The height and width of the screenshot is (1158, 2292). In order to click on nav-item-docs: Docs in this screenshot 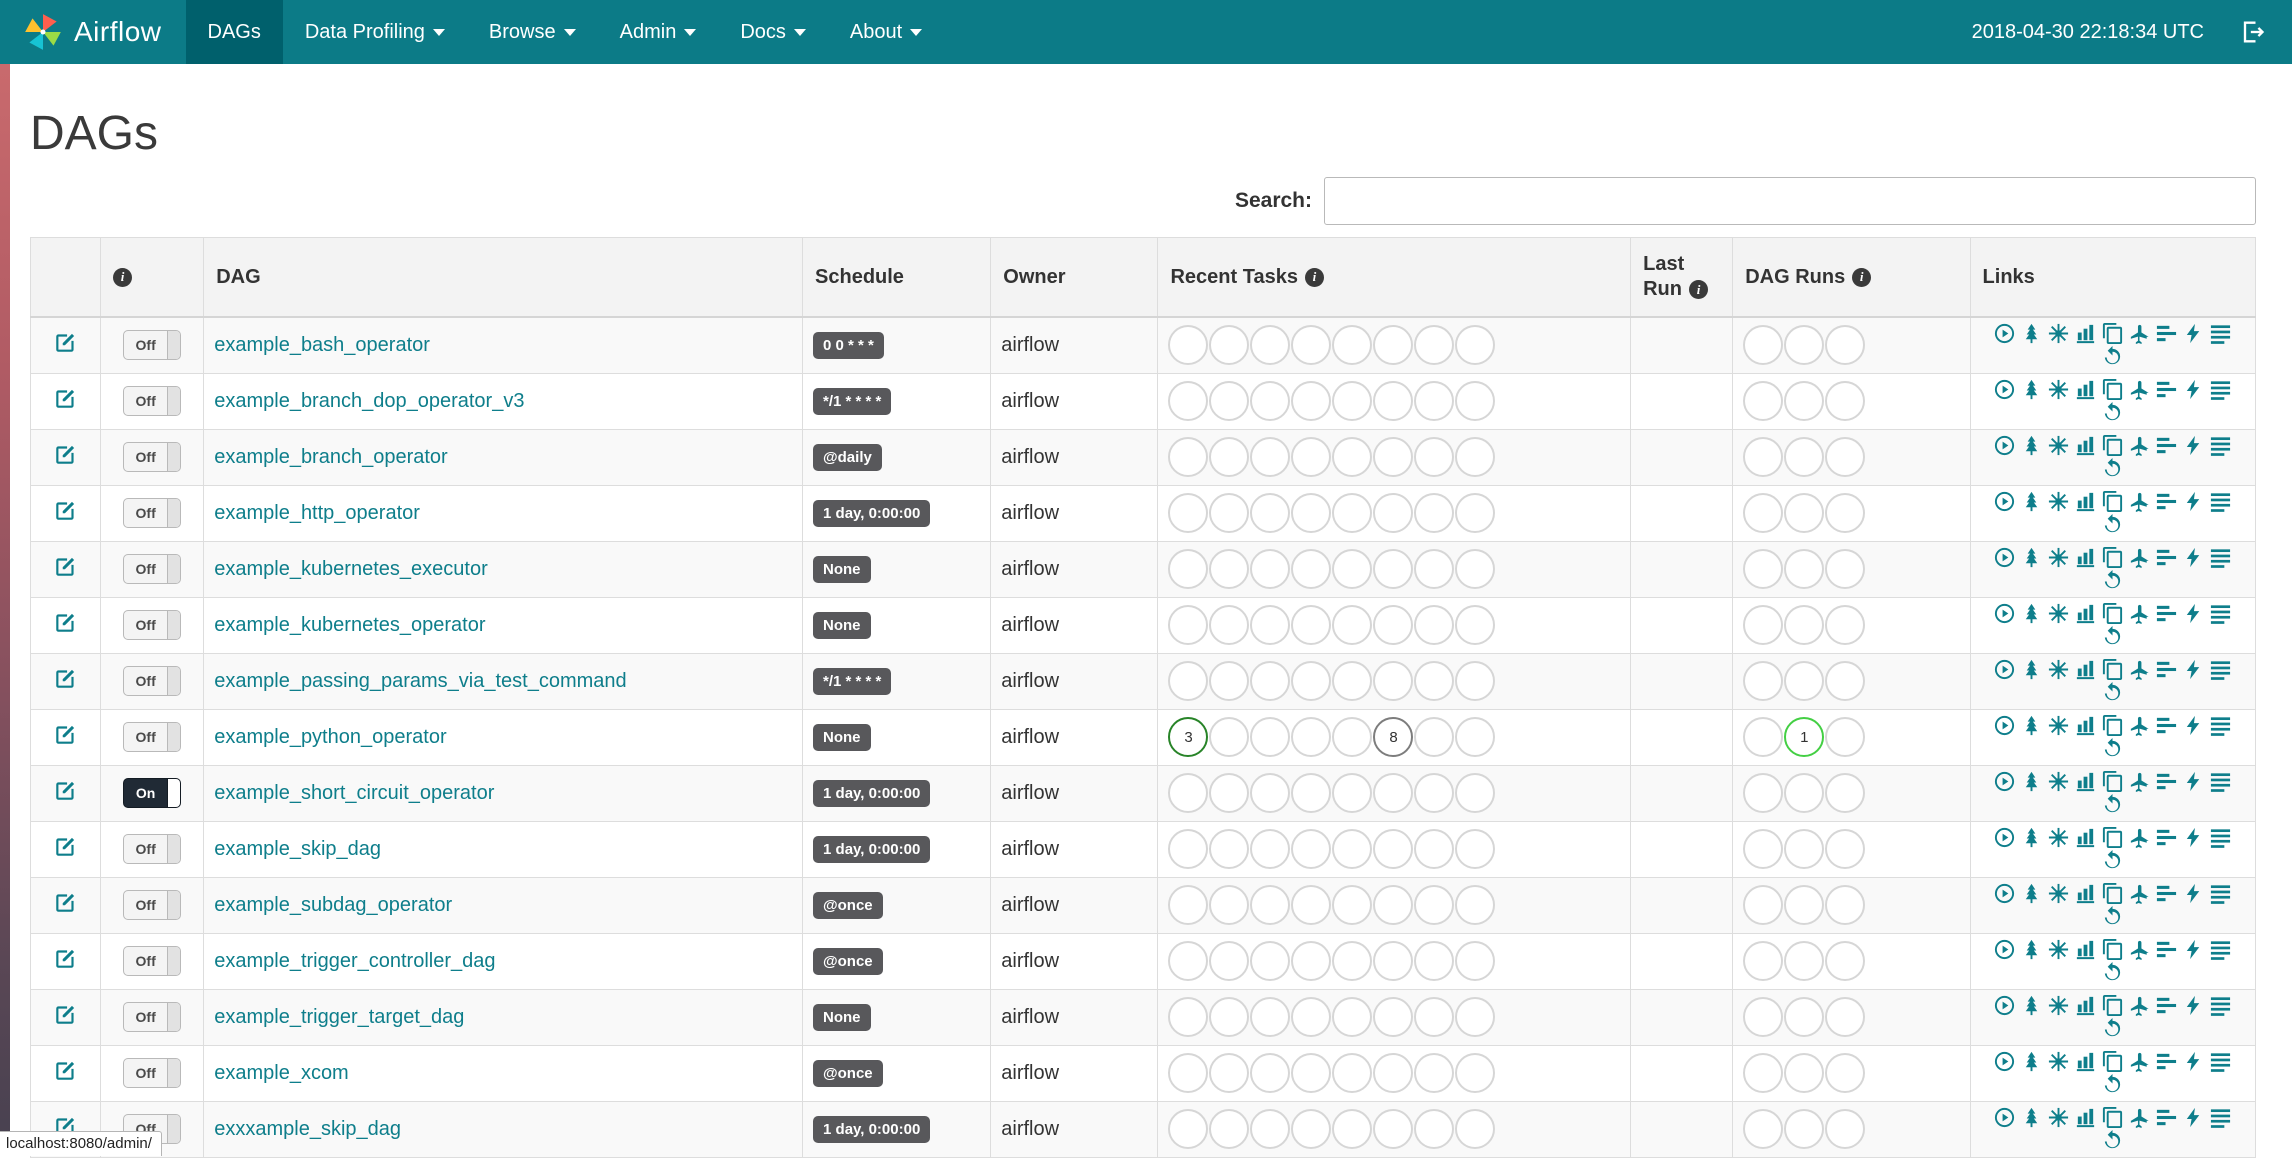, I will do `click(773, 32)`.